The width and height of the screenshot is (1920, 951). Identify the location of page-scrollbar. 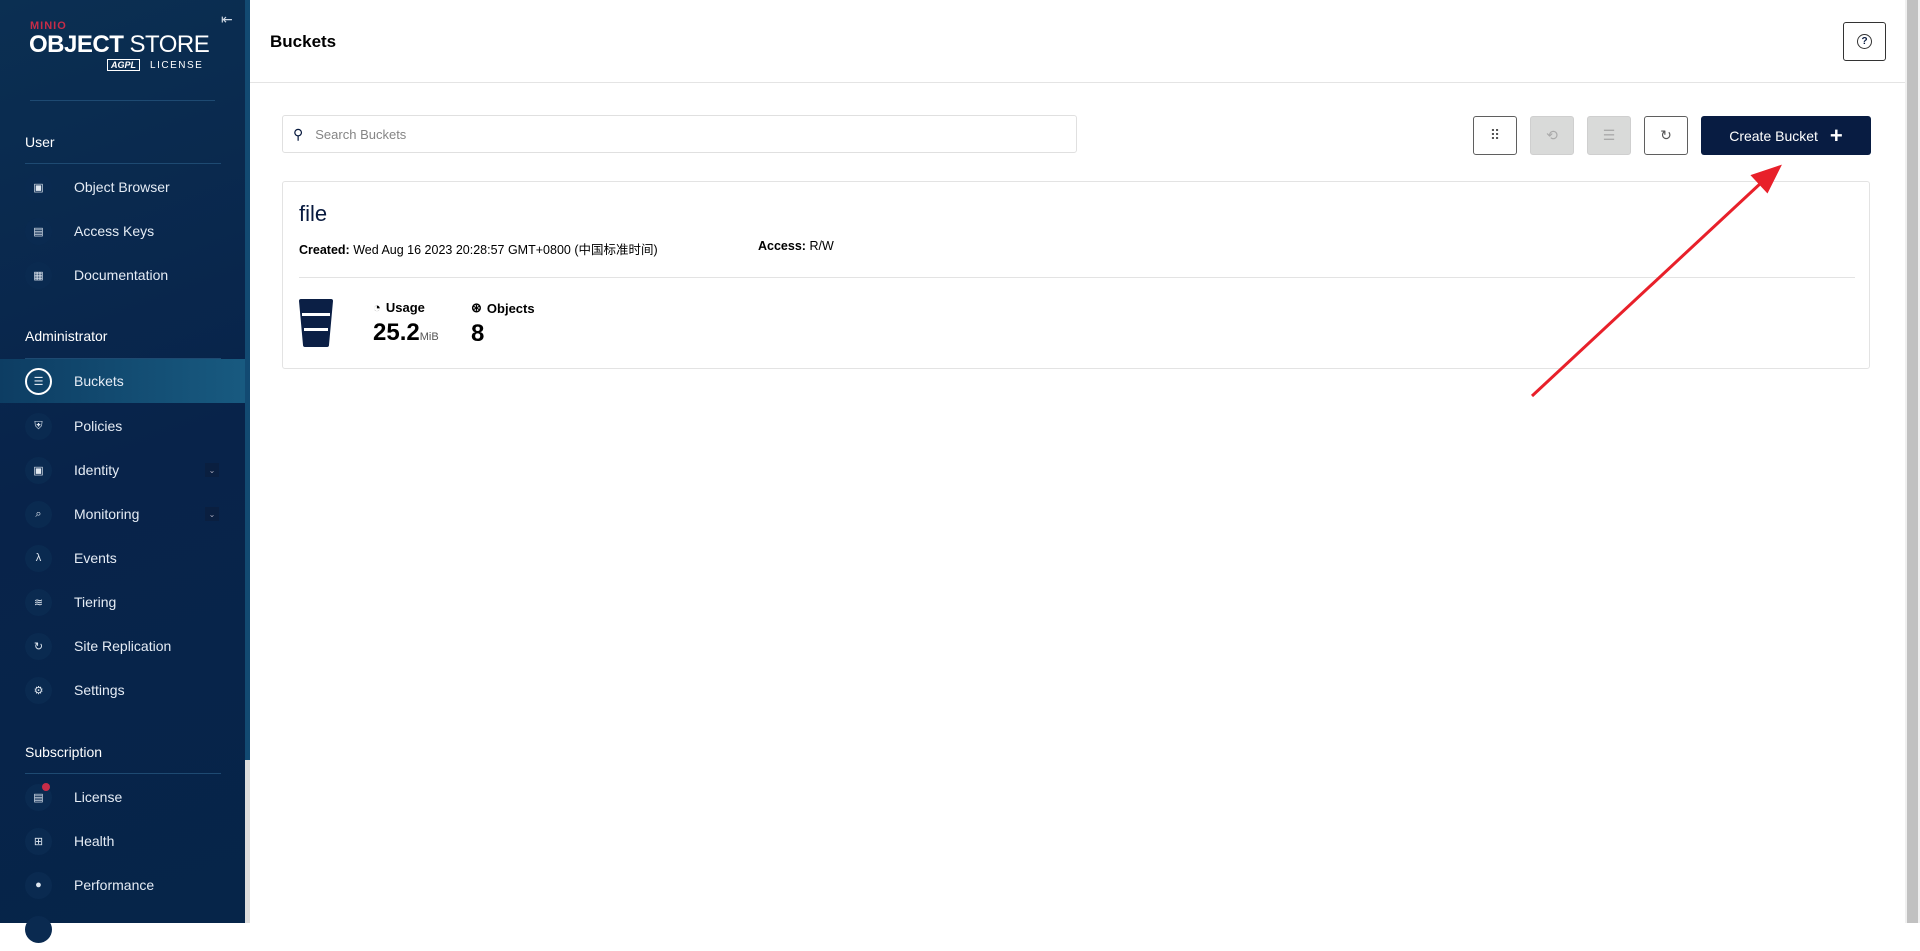
(1912, 461).